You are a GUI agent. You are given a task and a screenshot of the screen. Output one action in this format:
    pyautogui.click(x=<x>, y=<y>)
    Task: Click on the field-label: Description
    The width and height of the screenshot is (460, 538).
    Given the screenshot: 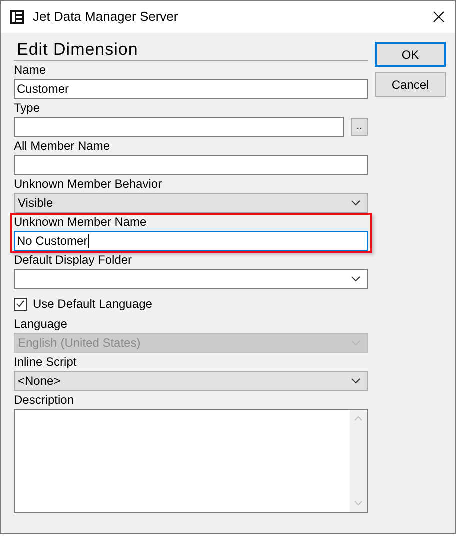 What is the action you would take?
    pyautogui.click(x=45, y=401)
    